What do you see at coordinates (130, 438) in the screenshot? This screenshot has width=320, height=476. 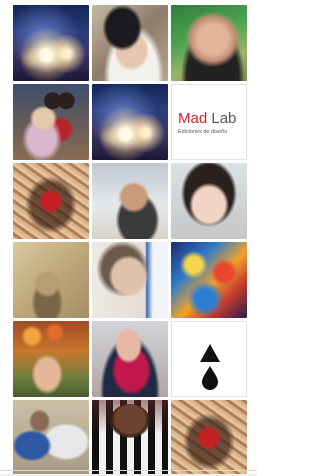 I see `gallery-tile-footballer` at bounding box center [130, 438].